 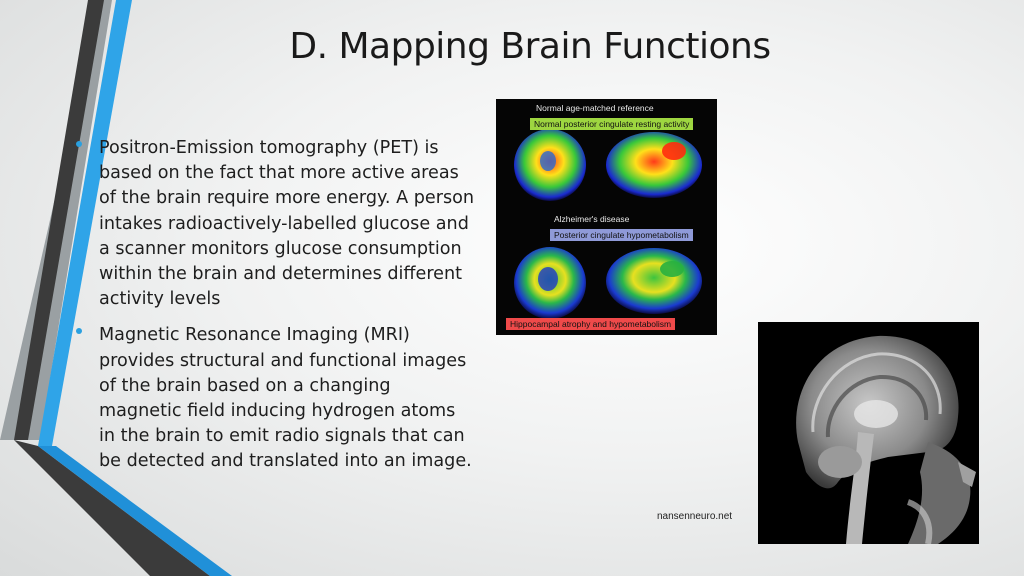 What do you see at coordinates (886, 439) in the screenshot?
I see `mri-sagittal-brain` at bounding box center [886, 439].